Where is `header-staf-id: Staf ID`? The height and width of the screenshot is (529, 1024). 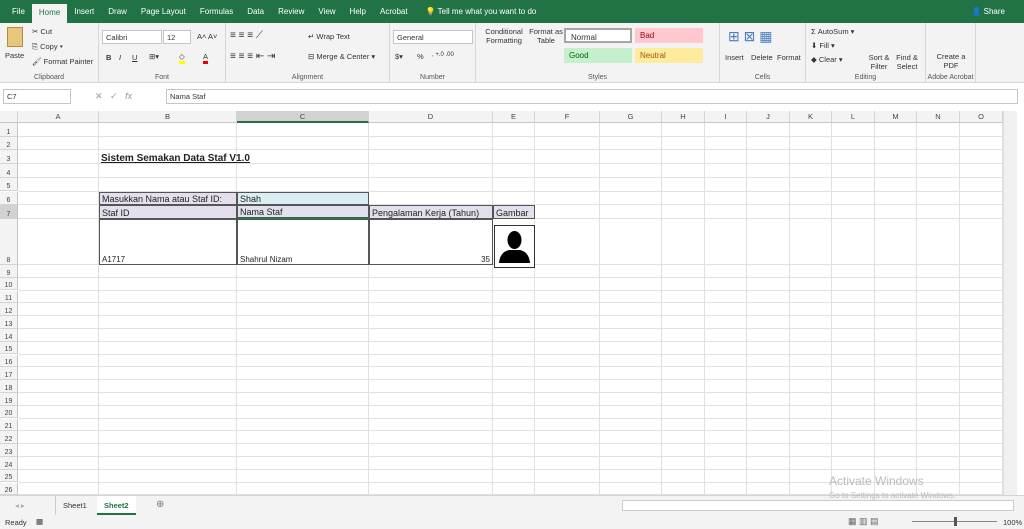 header-staf-id: Staf ID is located at coordinates (168, 212).